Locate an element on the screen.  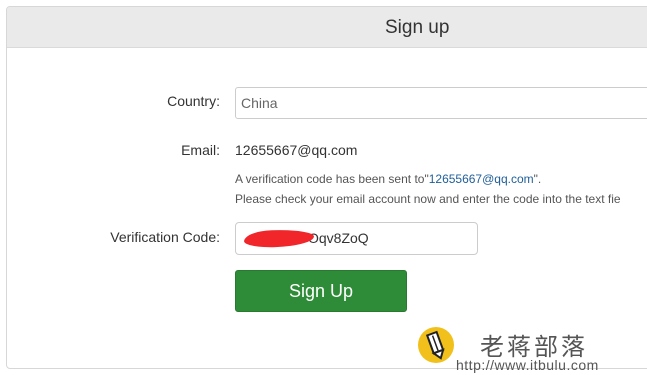
watermark-url: http://www.itbulu.com is located at coordinates (527, 365).